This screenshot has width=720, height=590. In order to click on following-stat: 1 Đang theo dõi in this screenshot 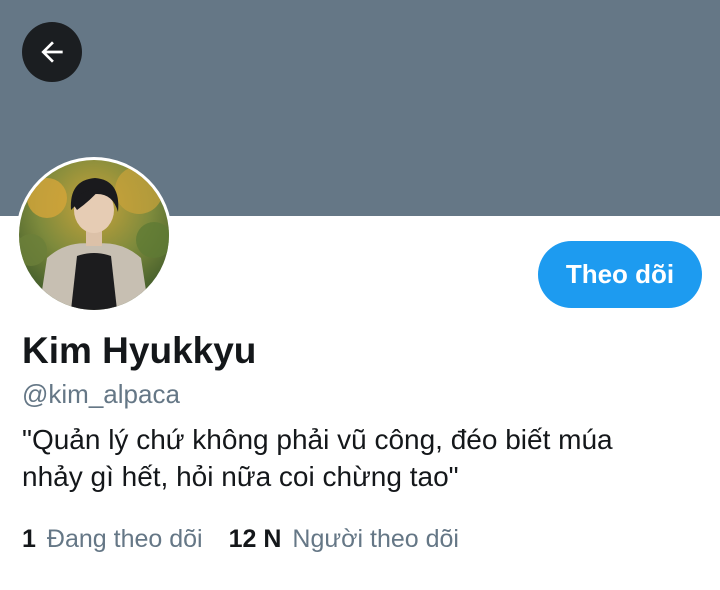, I will do `click(112, 539)`.